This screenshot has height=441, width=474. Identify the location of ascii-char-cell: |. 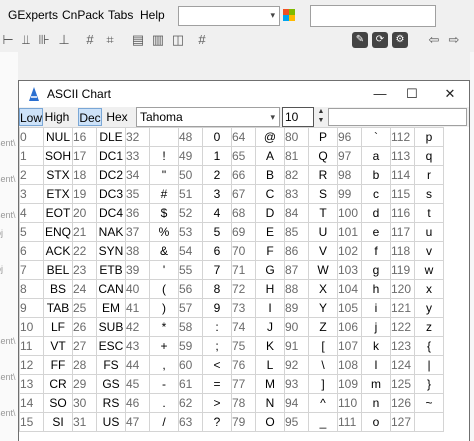
(429, 365).